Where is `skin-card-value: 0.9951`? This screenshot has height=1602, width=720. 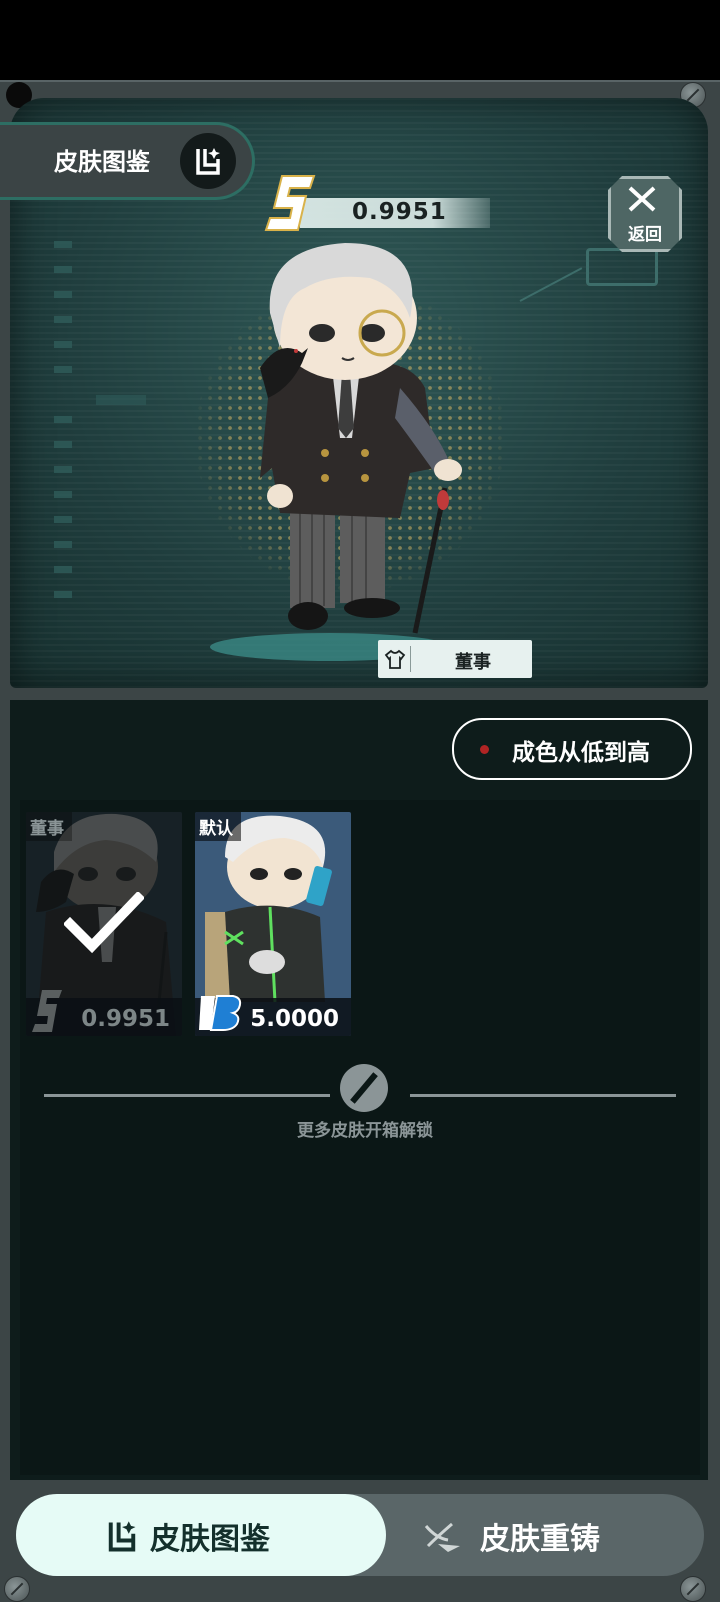
skin-card-value: 0.9951 is located at coordinates (125, 1019).